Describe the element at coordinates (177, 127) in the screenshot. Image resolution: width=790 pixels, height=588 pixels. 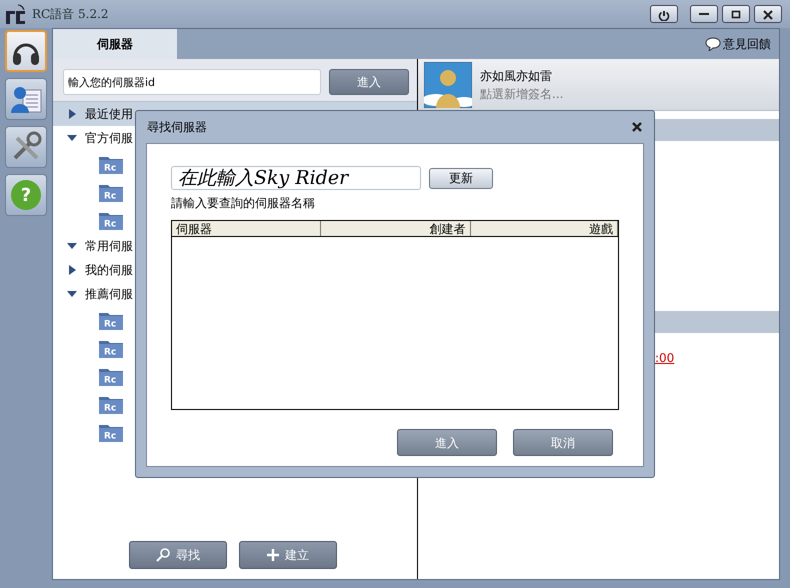
I see `dialog-title: 尋找伺服器` at that location.